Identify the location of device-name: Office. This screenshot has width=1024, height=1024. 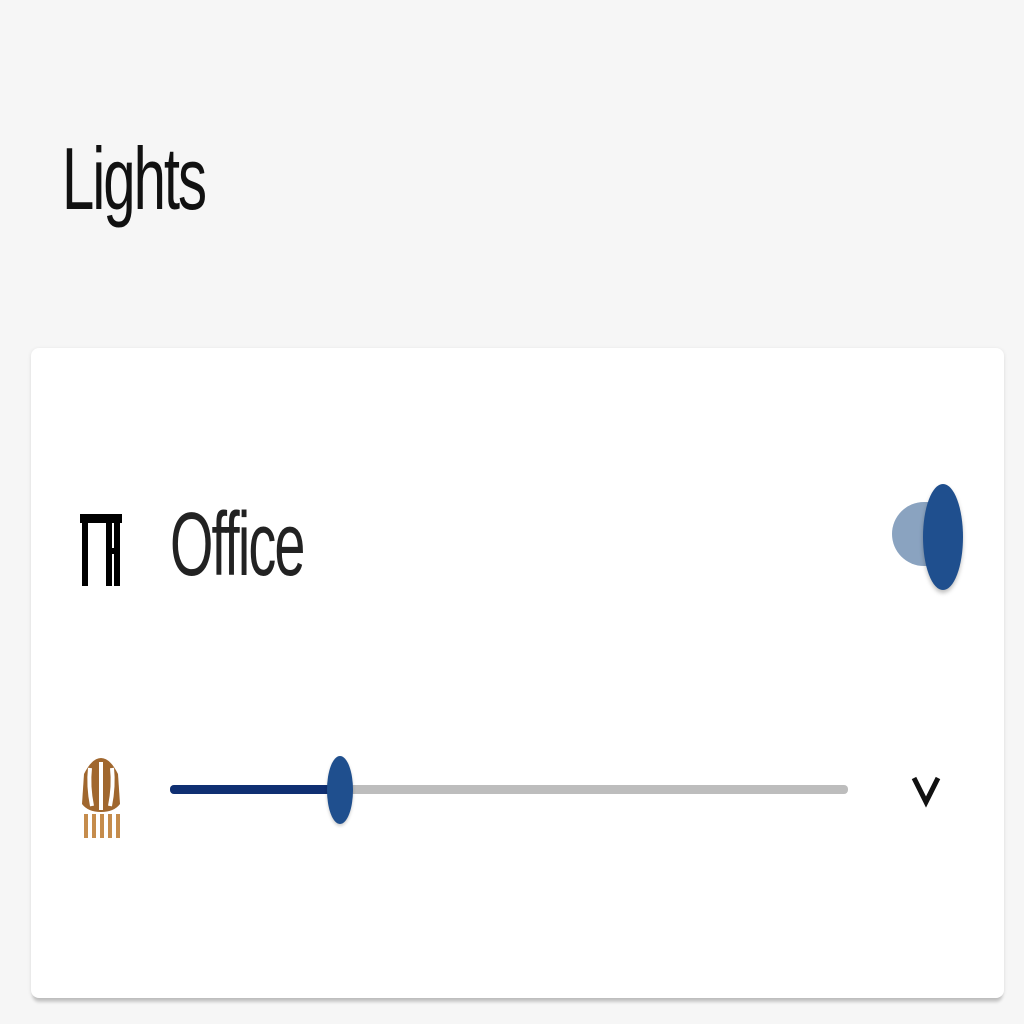
(237, 545).